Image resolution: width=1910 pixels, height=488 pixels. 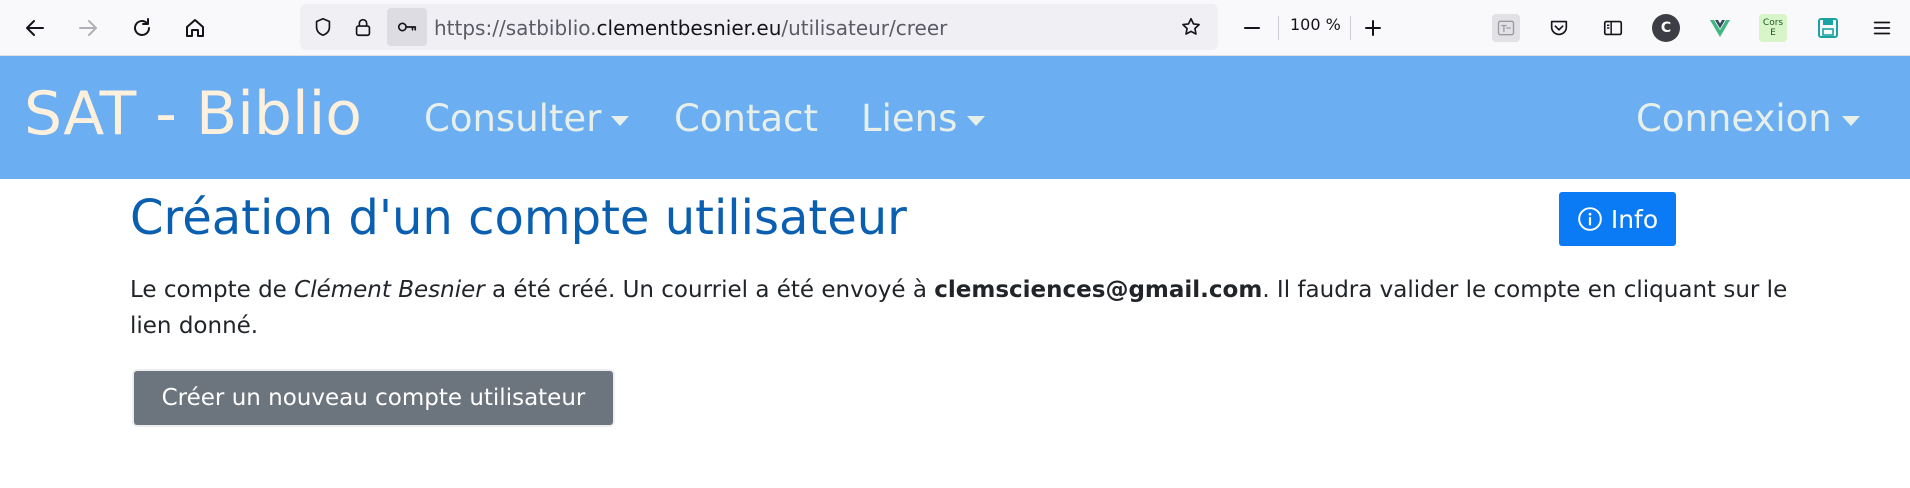 I want to click on nav-item-label: Liens, so click(x=909, y=118).